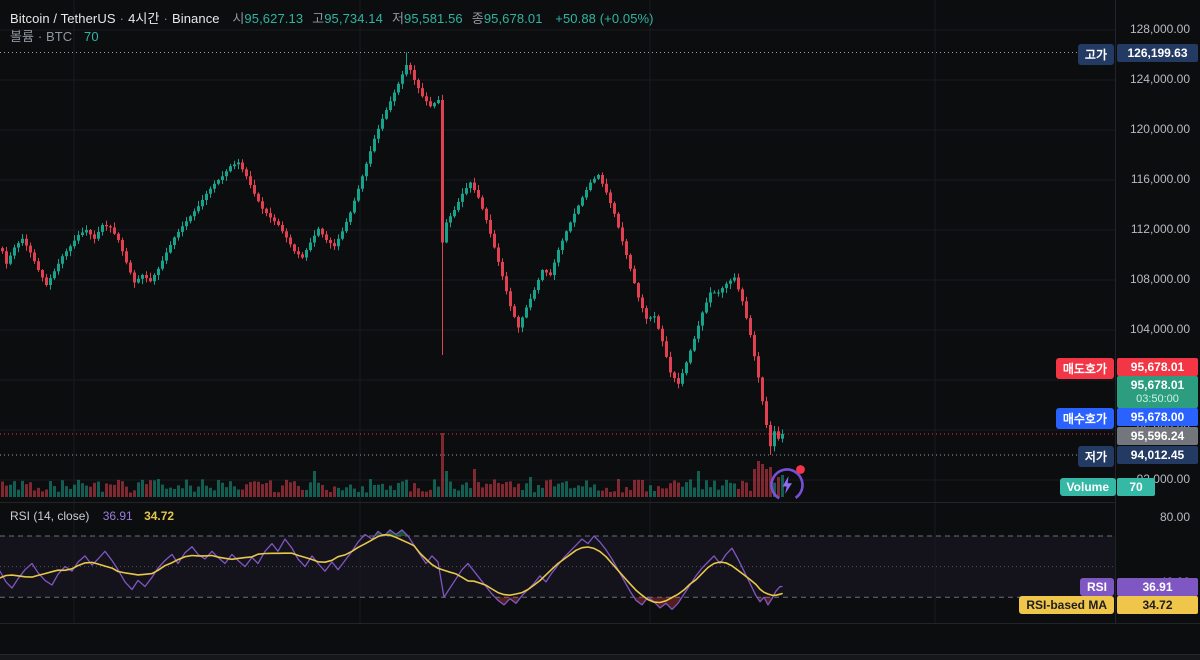 The width and height of the screenshot is (1200, 660). I want to click on prev-close-badge: 95,596.24, so click(1157, 436).